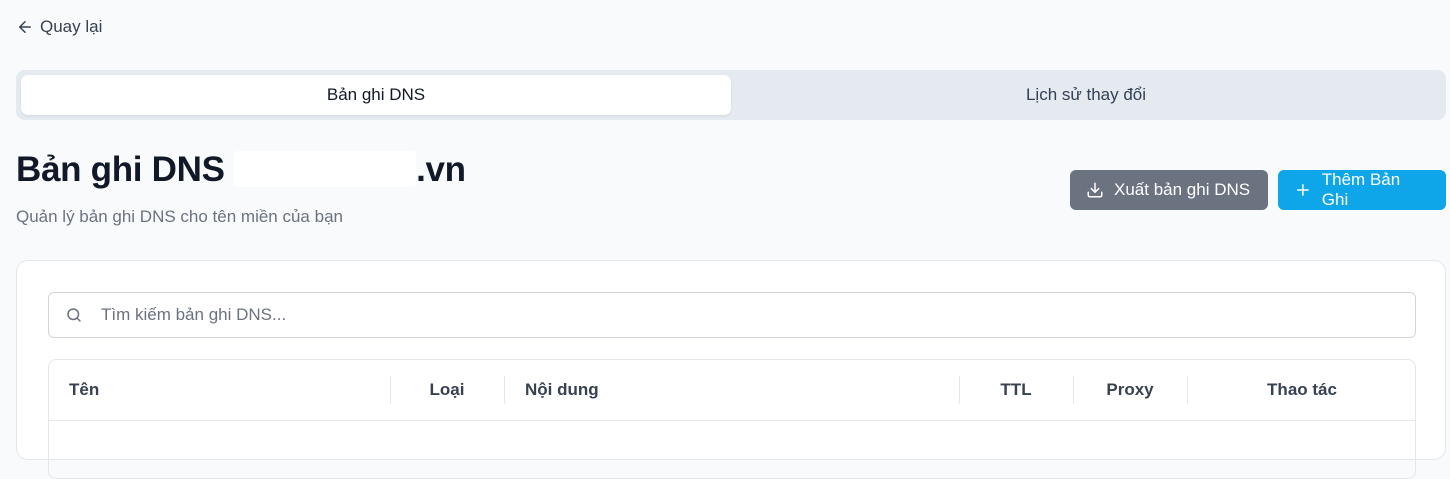 The width and height of the screenshot is (1450, 479). Describe the element at coordinates (325, 169) in the screenshot. I see `redacted-domain` at that location.